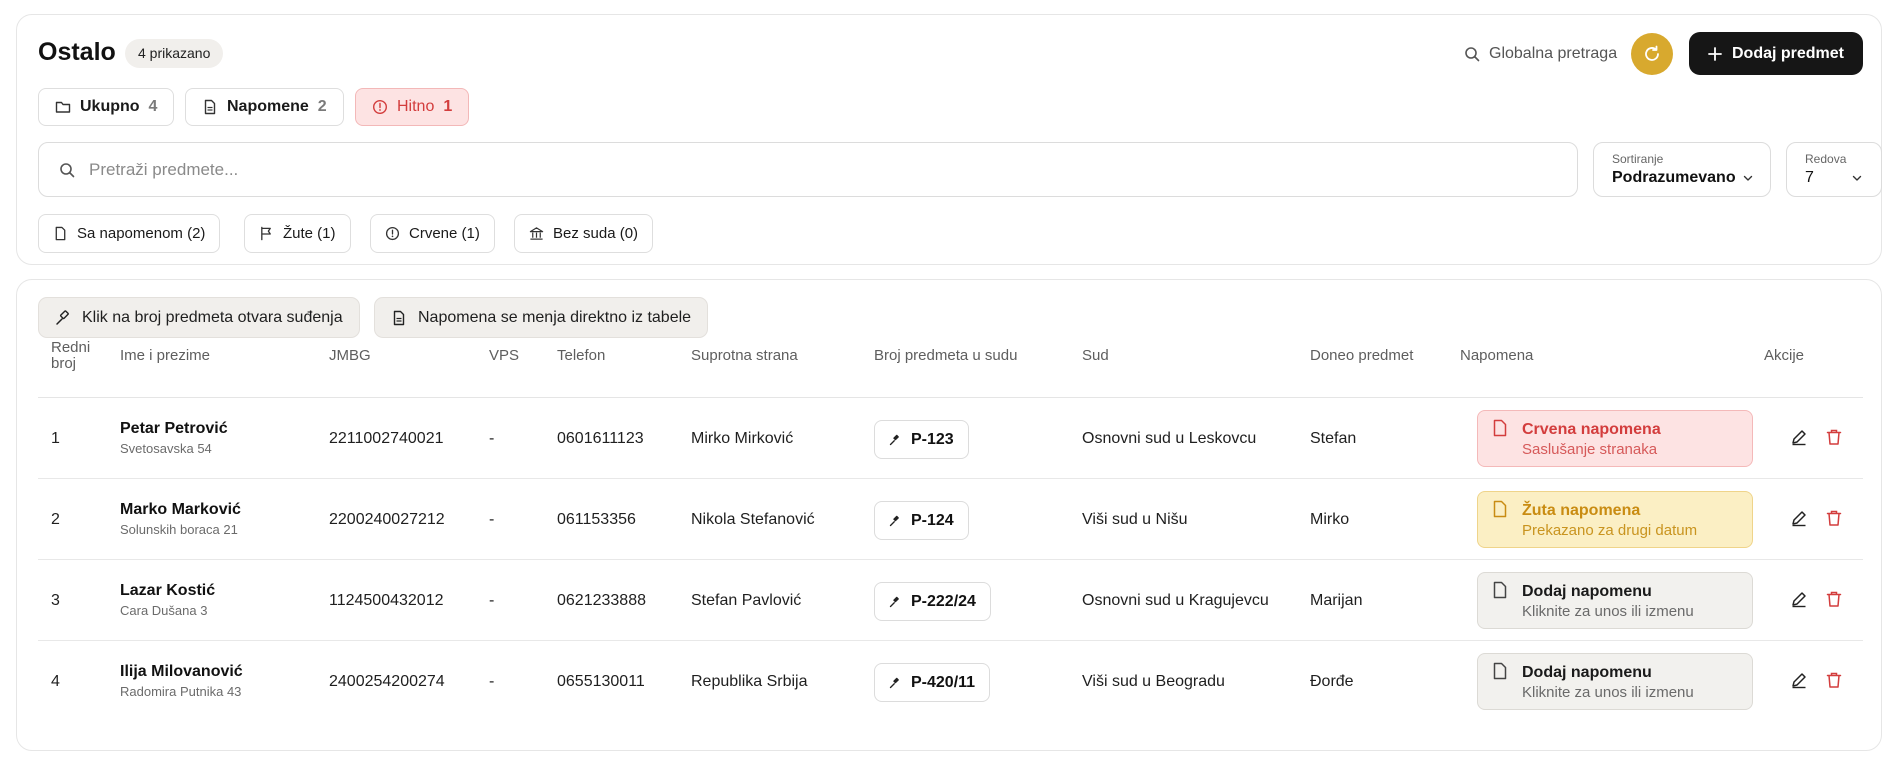  I want to click on col-header-name: Ime i prezime, so click(165, 355).